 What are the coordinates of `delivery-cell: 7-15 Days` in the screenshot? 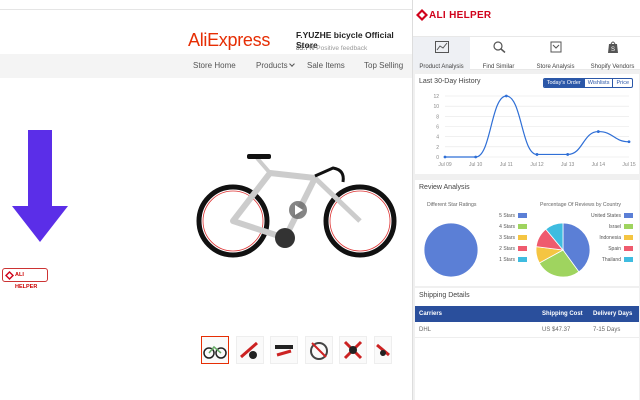 It's located at (607, 330).